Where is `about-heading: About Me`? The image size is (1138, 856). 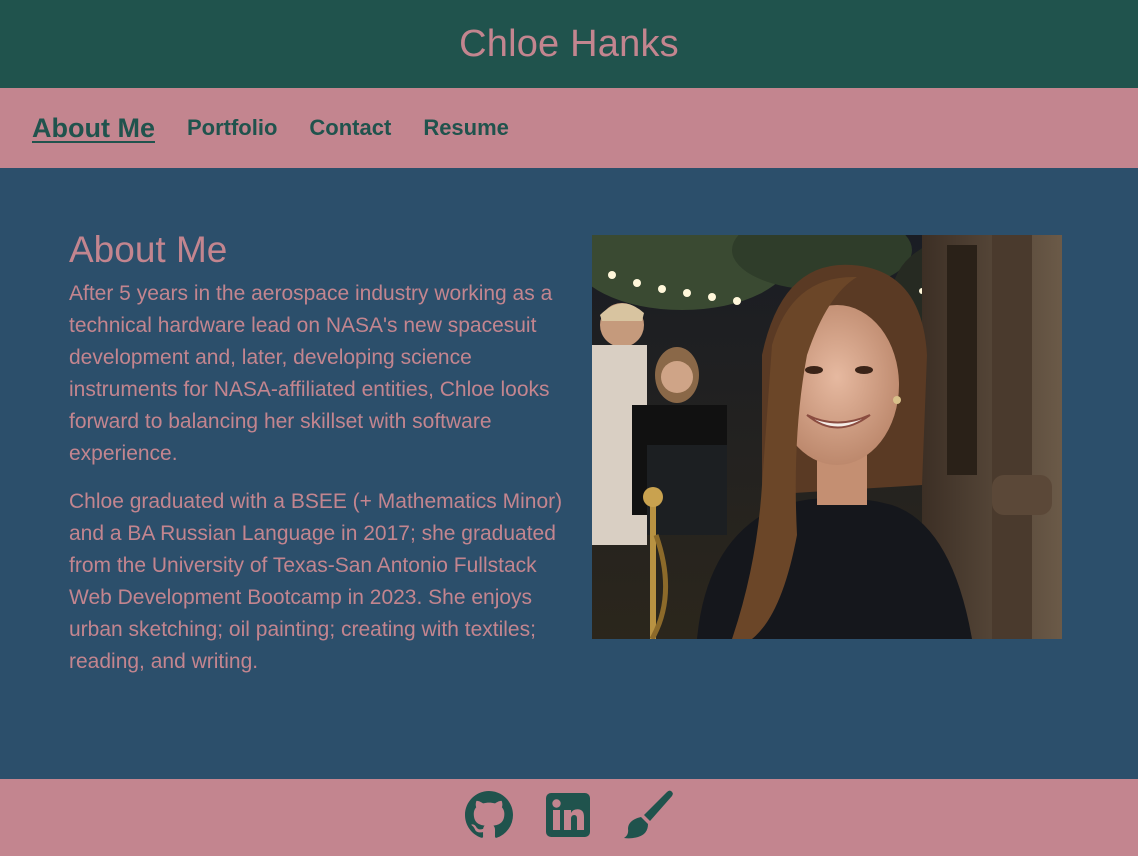 about-heading: About Me is located at coordinates (148, 249).